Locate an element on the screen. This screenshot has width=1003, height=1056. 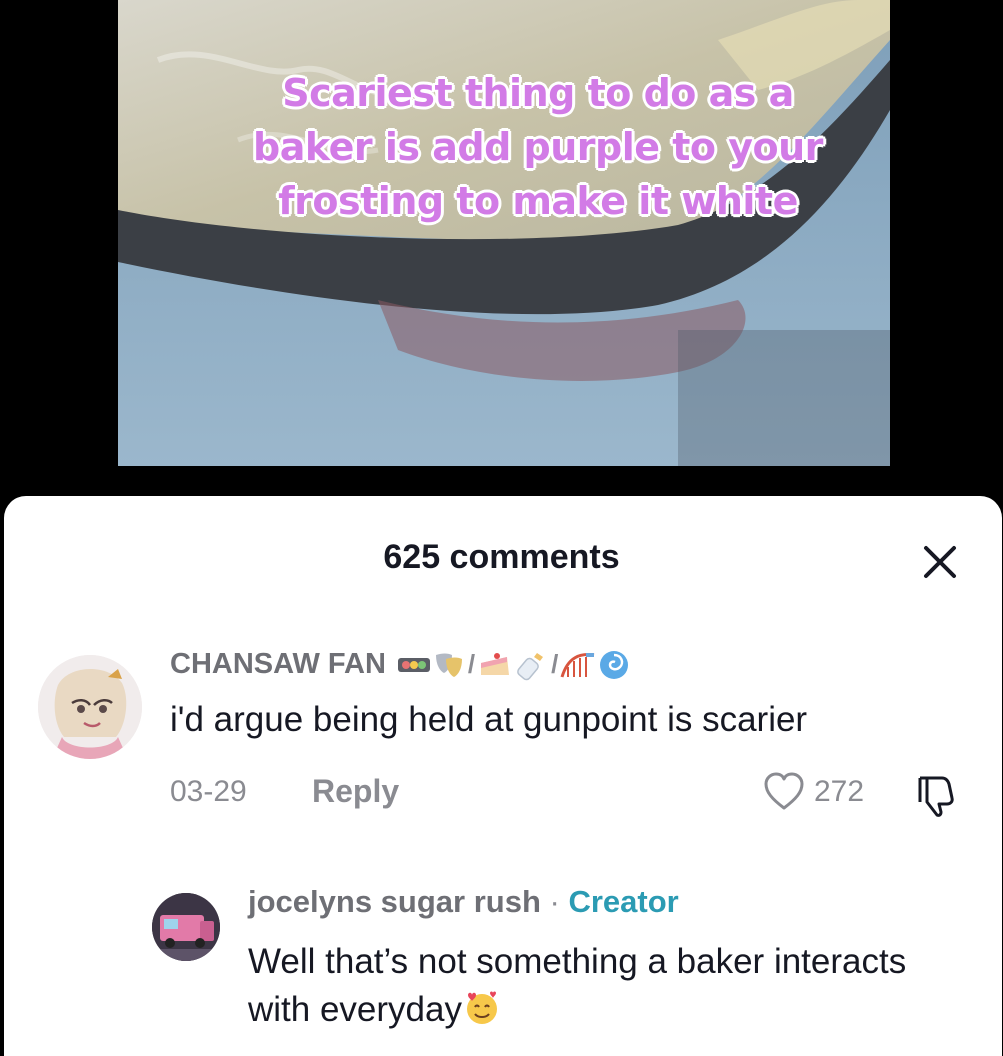
creator-badge: Creator is located at coordinates (623, 901).